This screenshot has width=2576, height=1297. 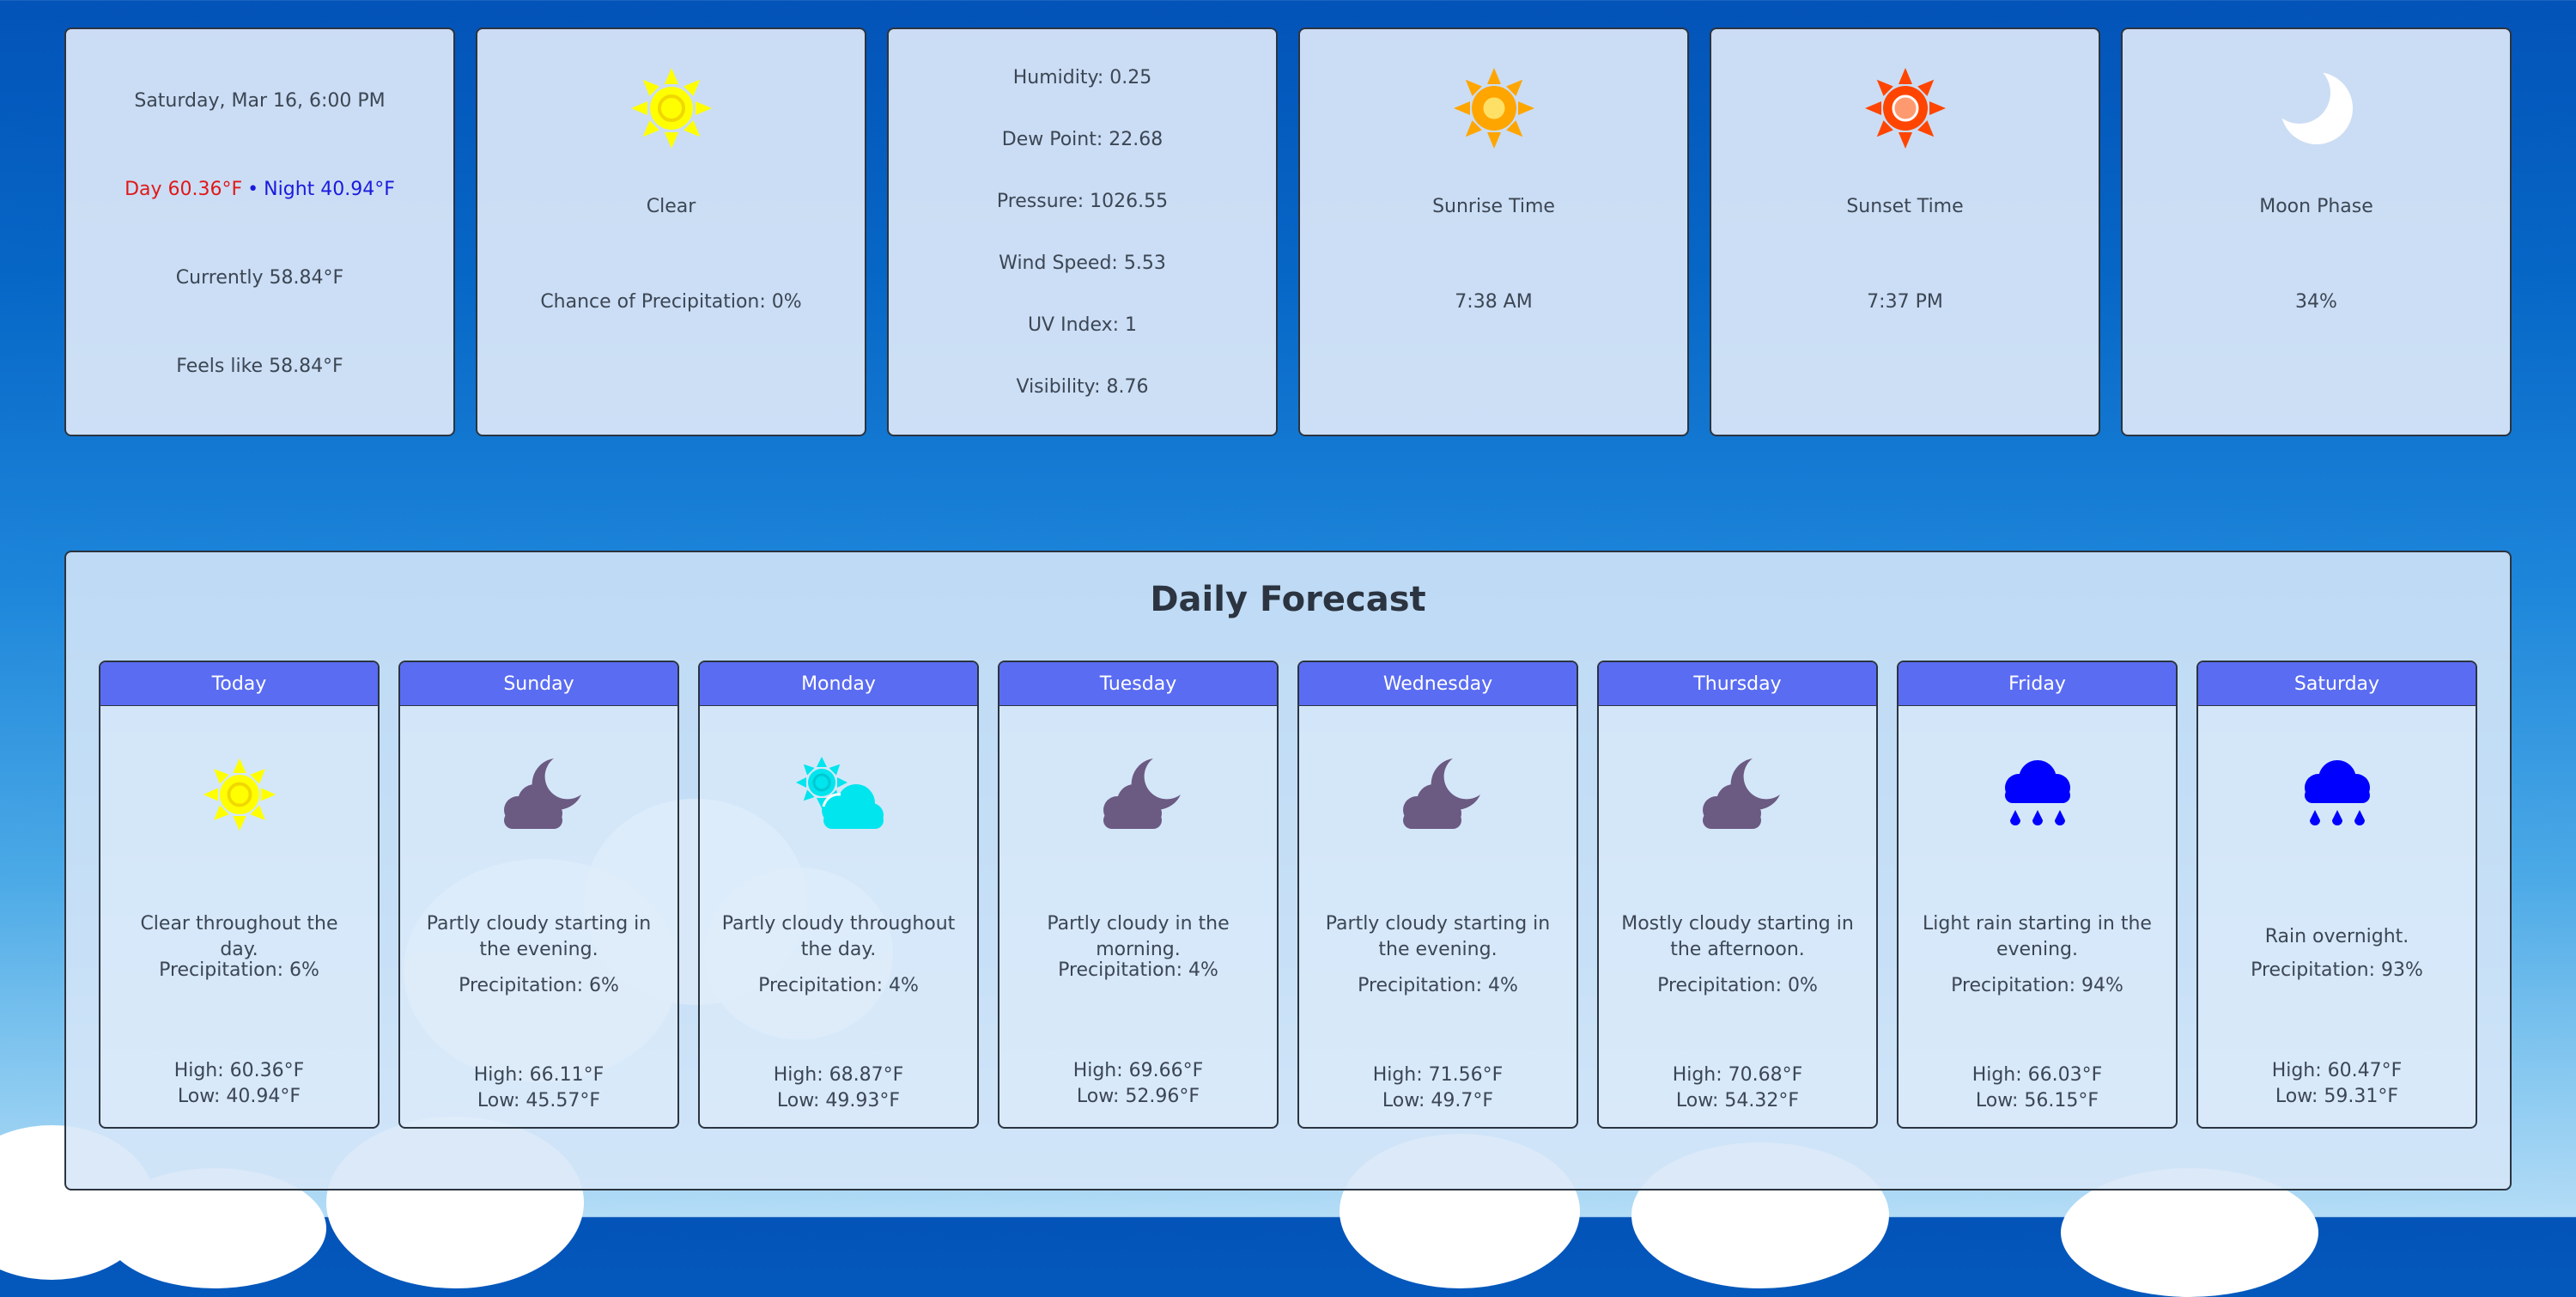 What do you see at coordinates (2336, 936) in the screenshot?
I see `forecast-summary-text: Rain overnight.` at bounding box center [2336, 936].